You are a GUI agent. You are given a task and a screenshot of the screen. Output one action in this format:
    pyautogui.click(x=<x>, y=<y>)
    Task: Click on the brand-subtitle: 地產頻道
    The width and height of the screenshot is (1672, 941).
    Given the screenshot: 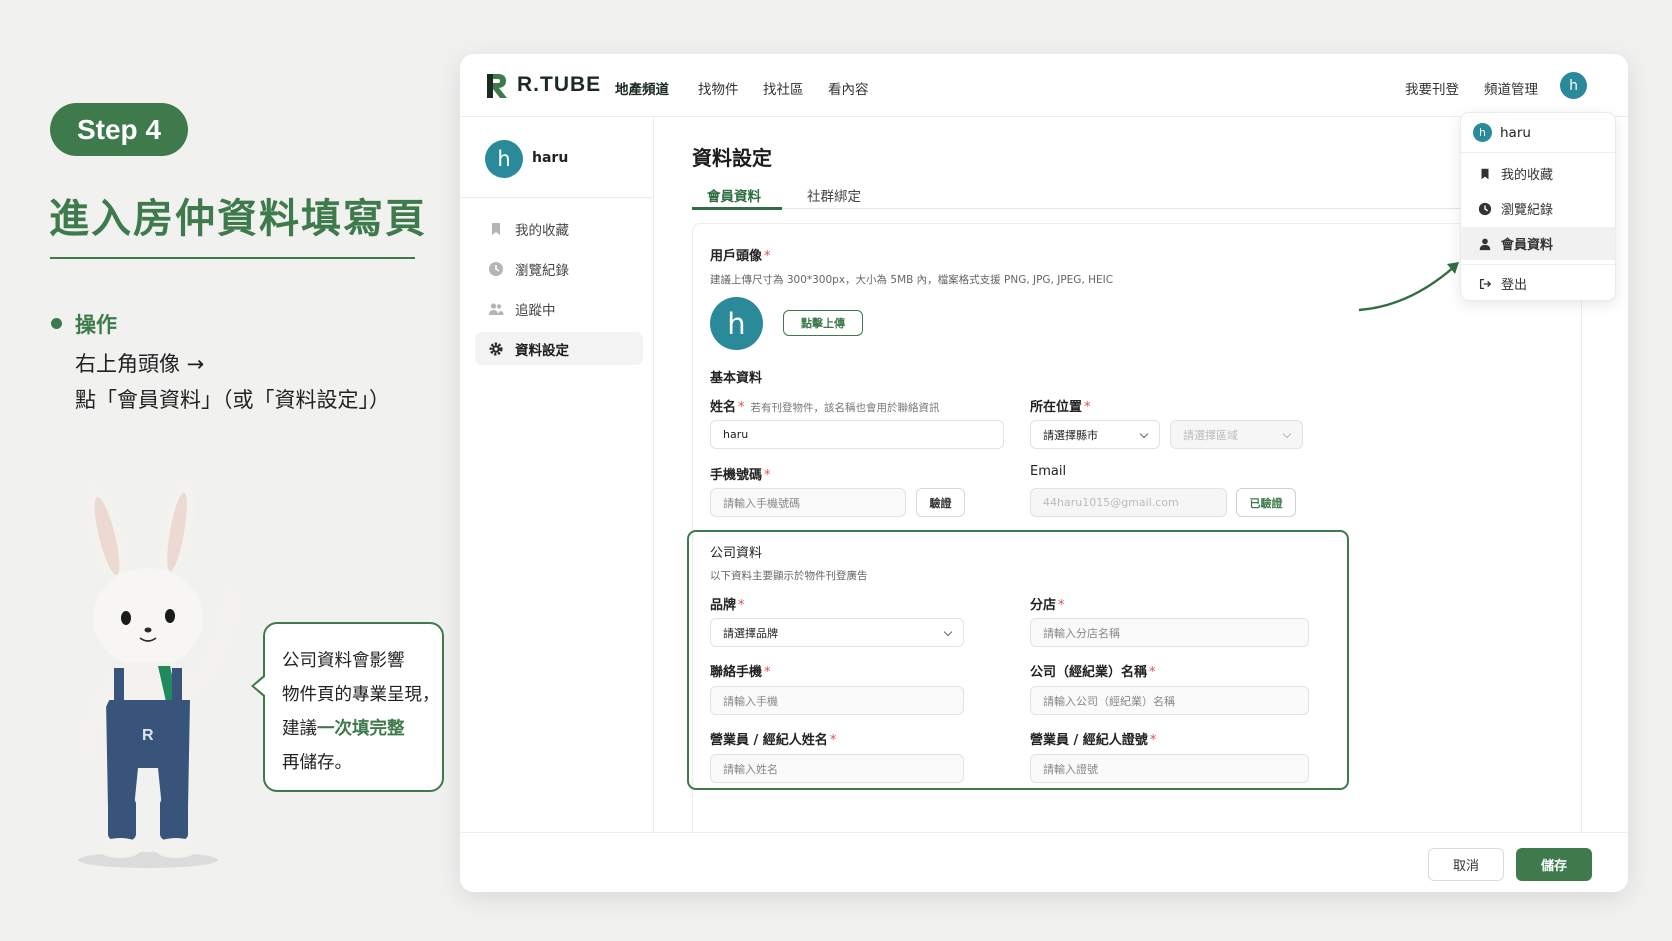 What is the action you would take?
    pyautogui.click(x=642, y=90)
    